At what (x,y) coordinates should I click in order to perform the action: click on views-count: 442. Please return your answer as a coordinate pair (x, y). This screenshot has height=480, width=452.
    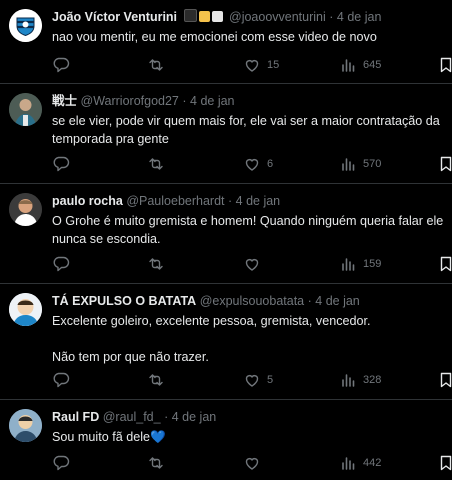
    Looking at the image, I should click on (372, 463).